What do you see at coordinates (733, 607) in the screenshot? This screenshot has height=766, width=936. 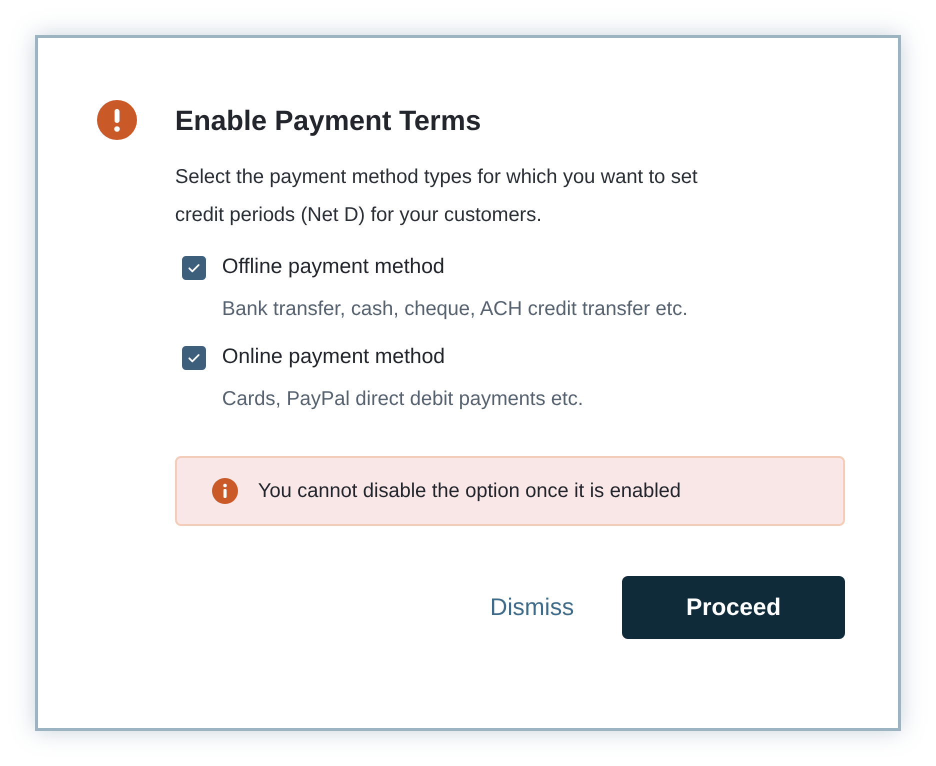 I see `proceed-button: Proceed` at bounding box center [733, 607].